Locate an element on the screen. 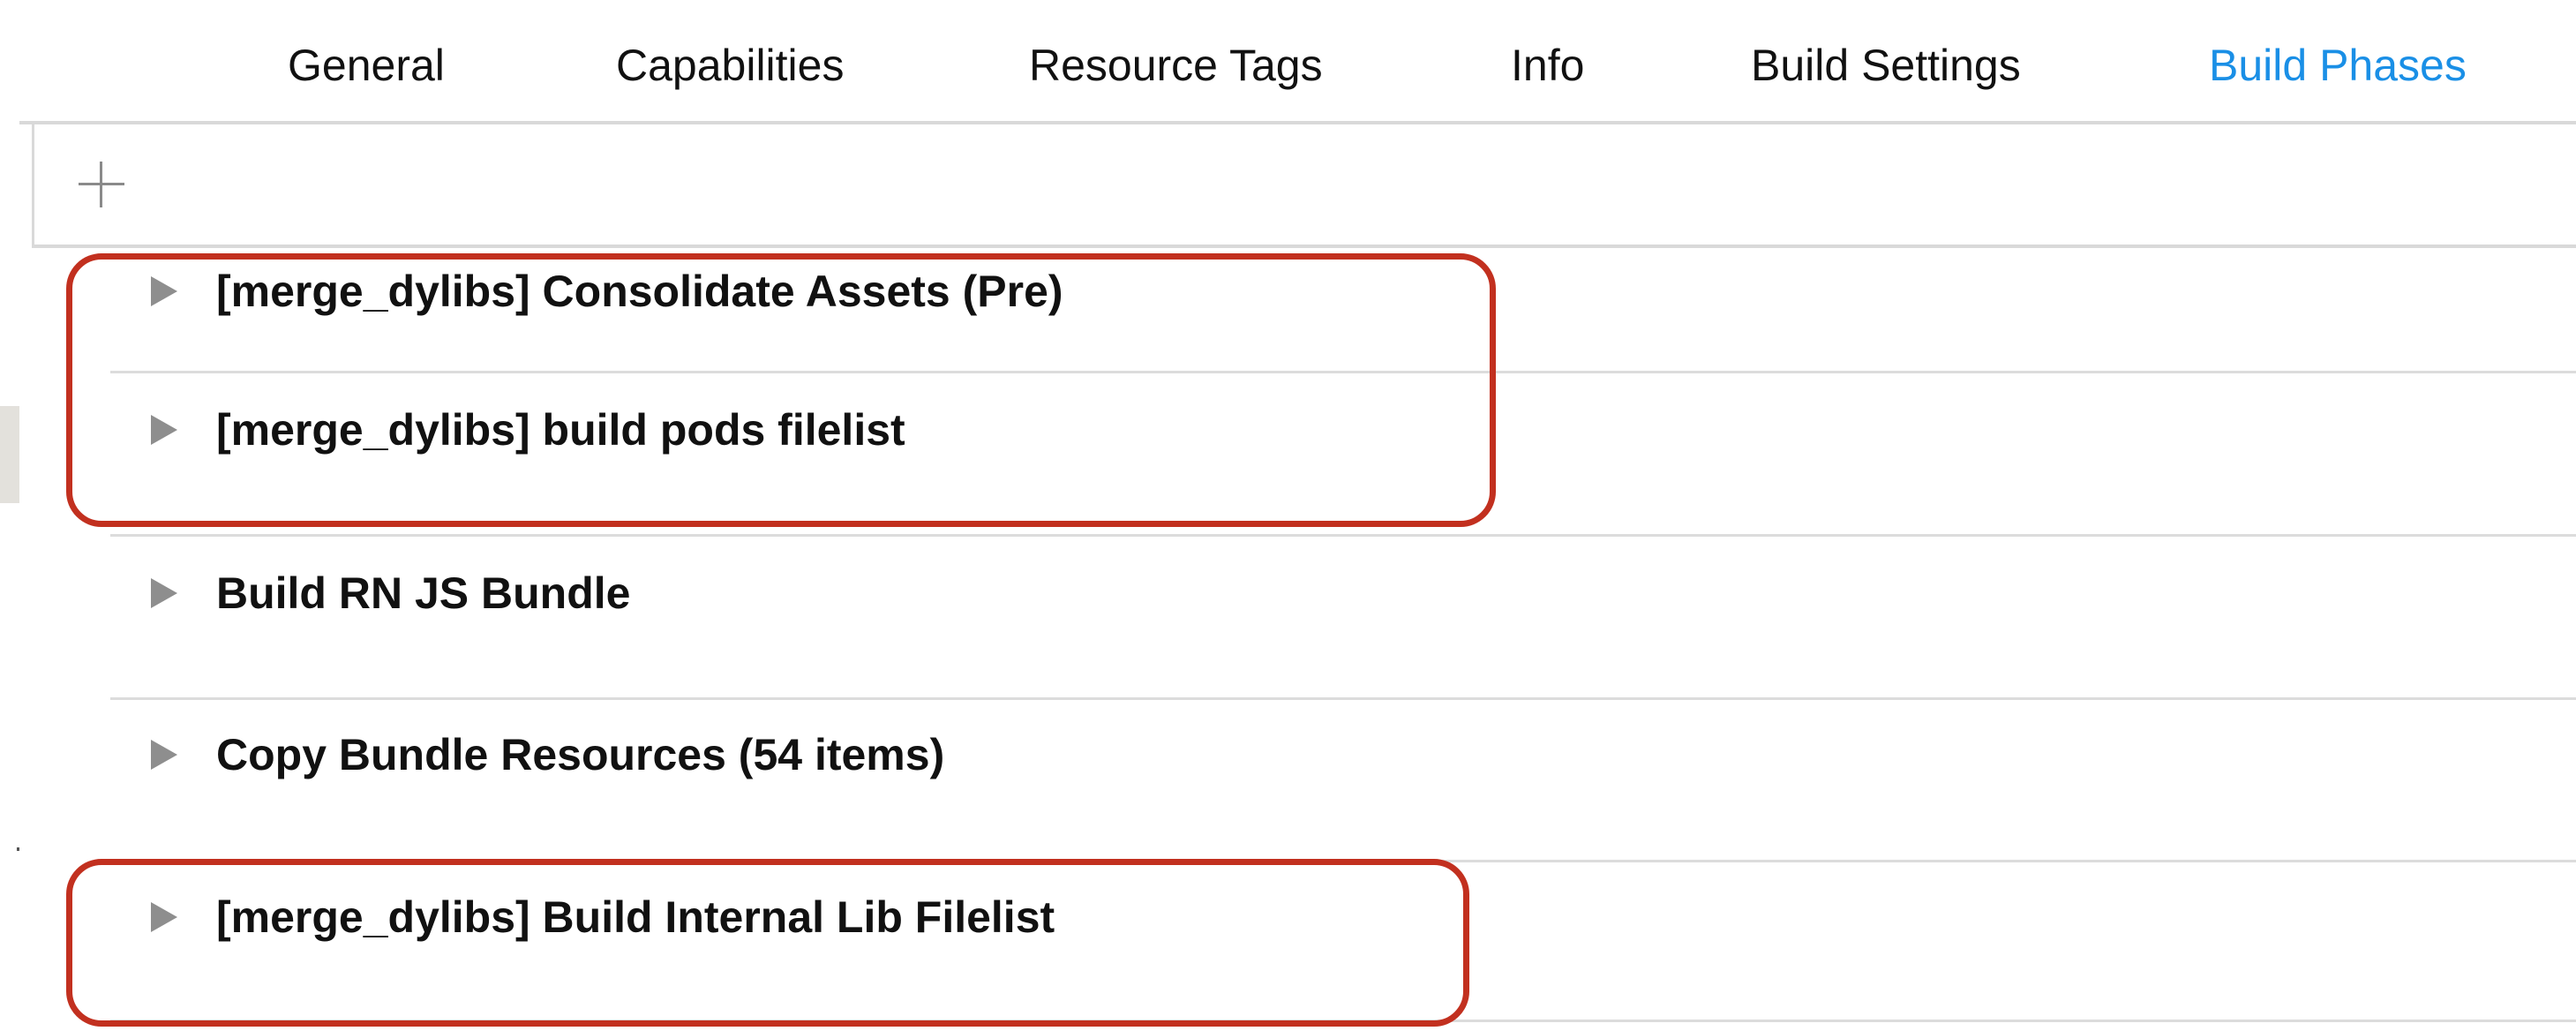  row-divider is located at coordinates (1343, 1021).